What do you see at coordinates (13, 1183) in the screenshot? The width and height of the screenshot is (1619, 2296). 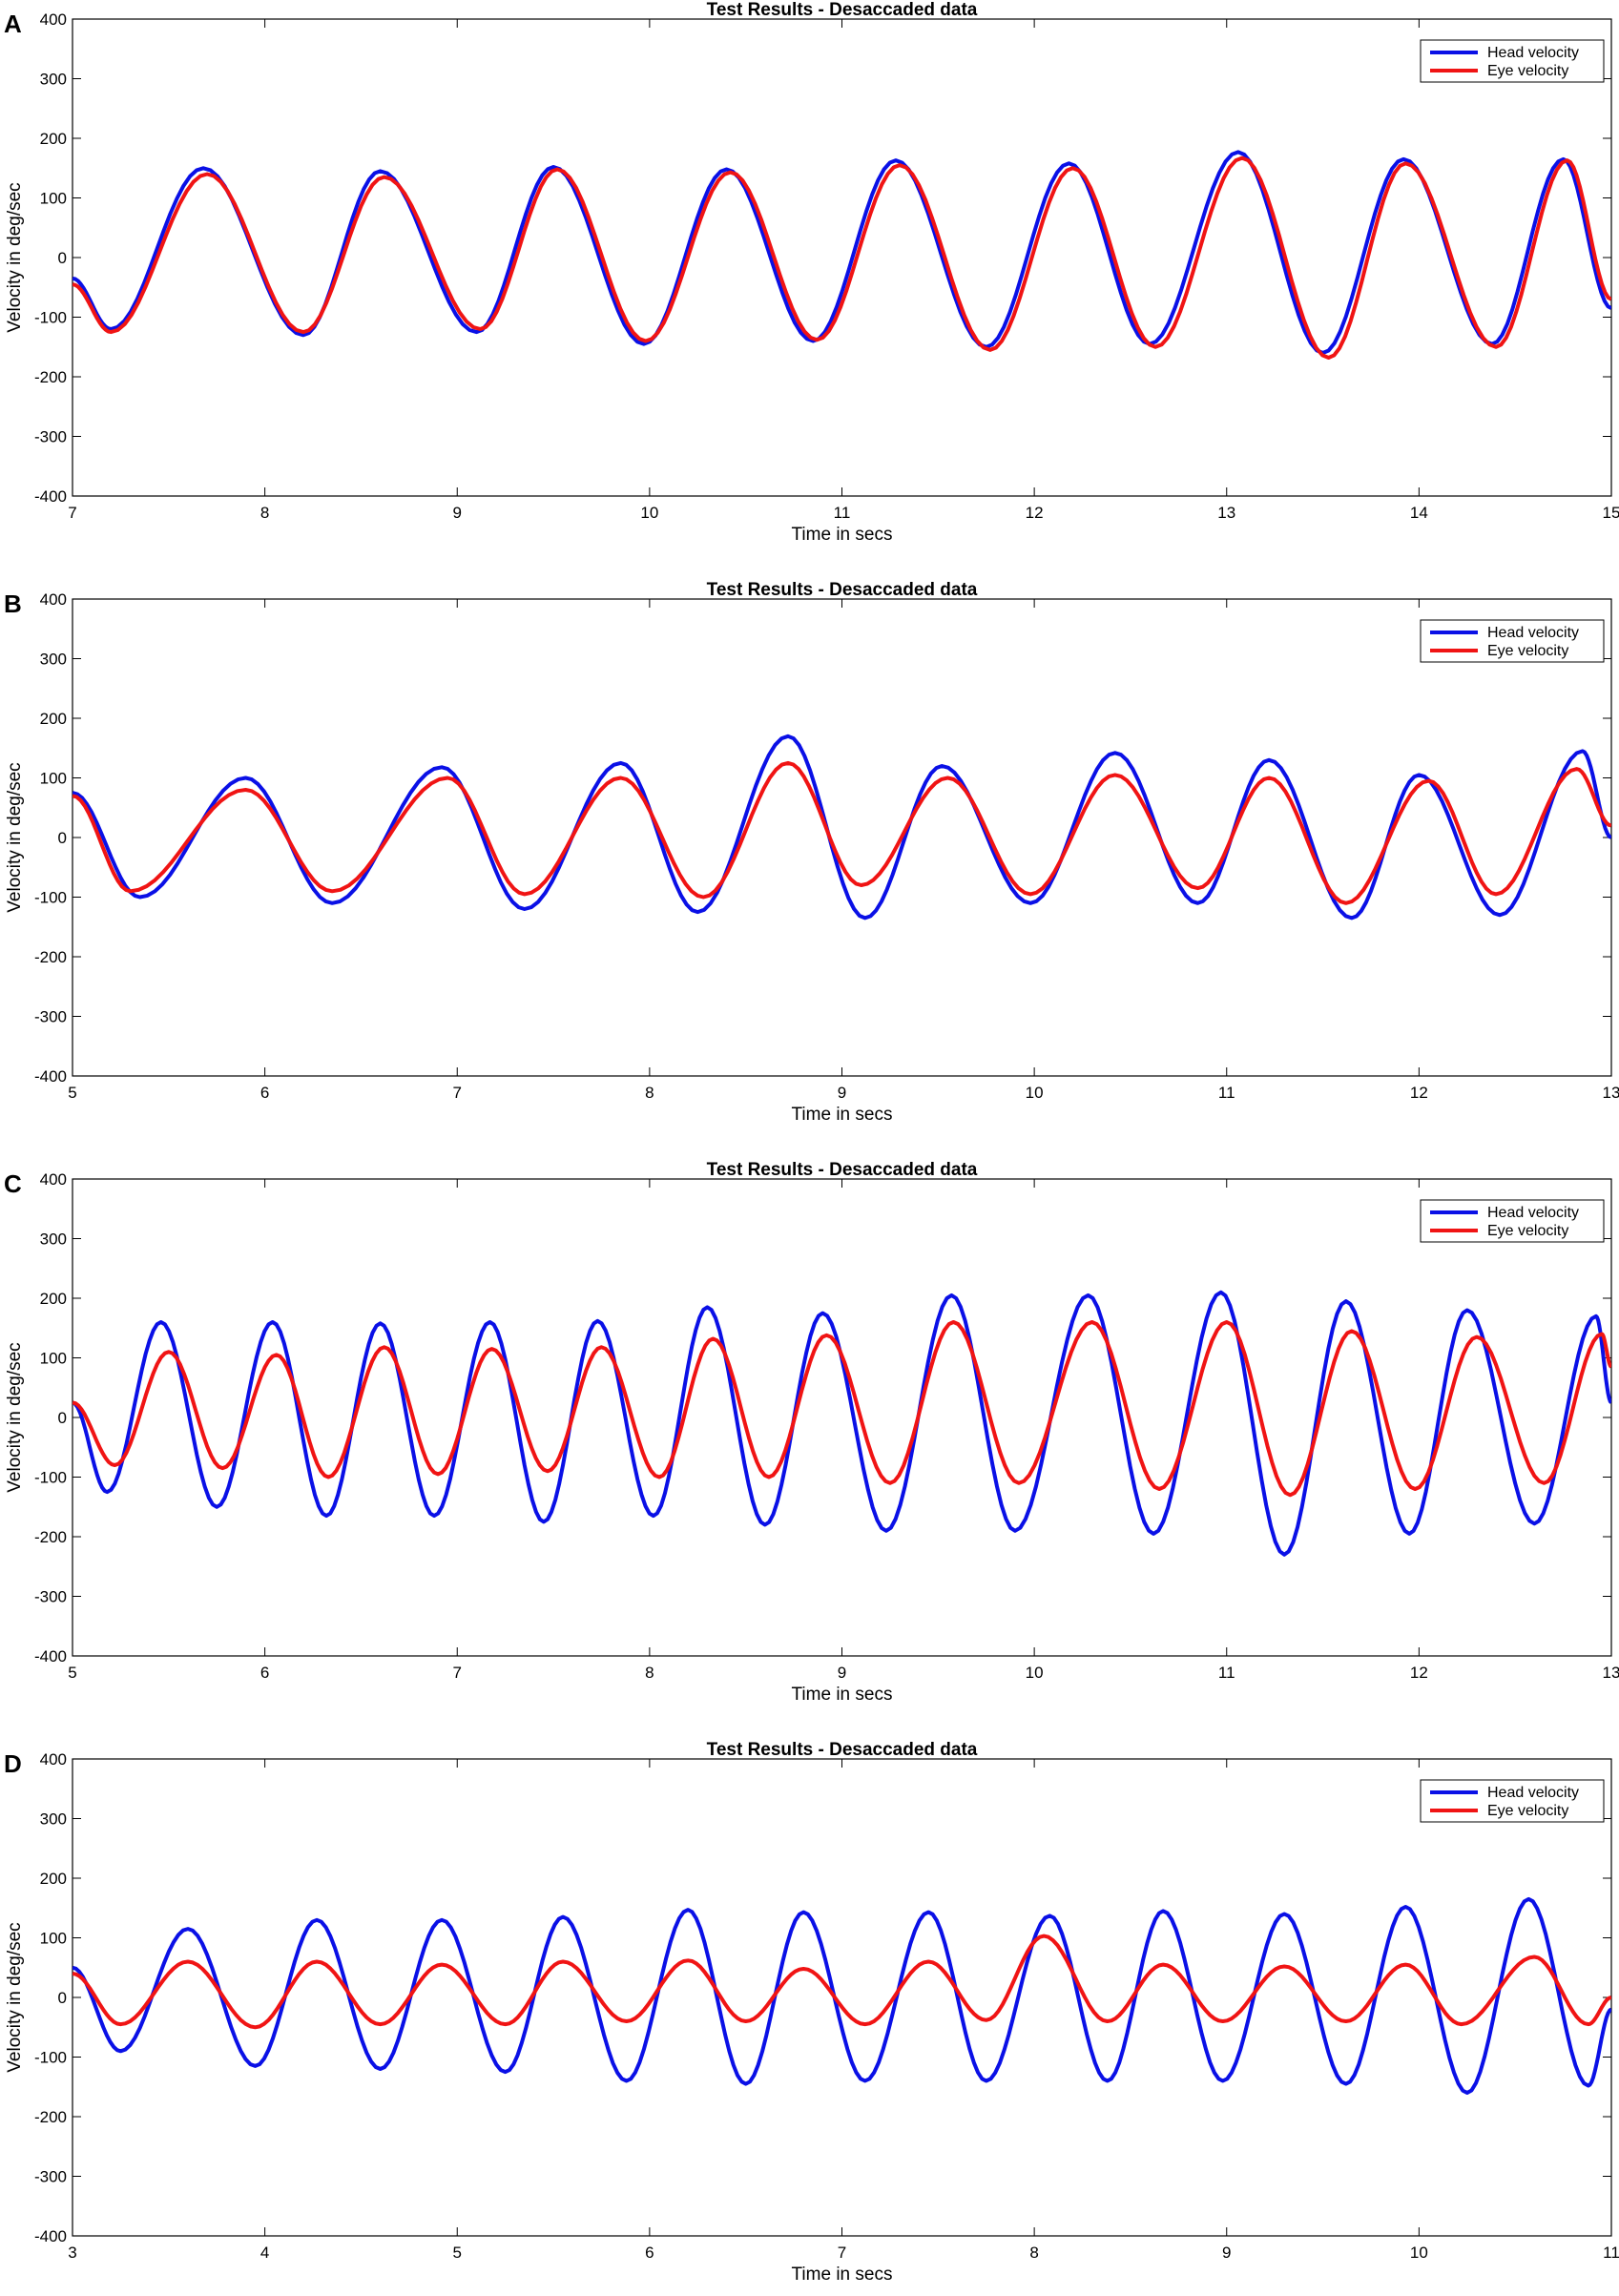 I see `panel-letter: C` at bounding box center [13, 1183].